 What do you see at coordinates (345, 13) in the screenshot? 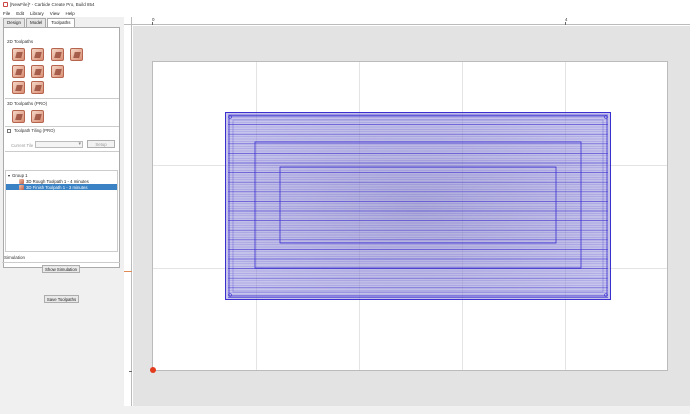
I see `menu-bar: File Edit Library View Help` at bounding box center [345, 13].